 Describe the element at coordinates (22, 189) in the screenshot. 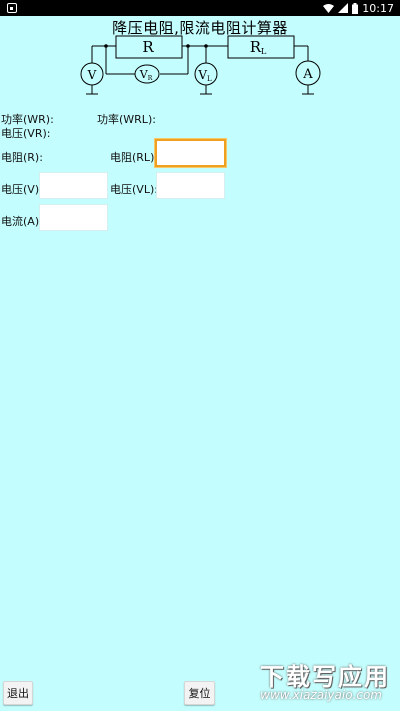

I see `voltage-v-label: 电压(V):` at that location.